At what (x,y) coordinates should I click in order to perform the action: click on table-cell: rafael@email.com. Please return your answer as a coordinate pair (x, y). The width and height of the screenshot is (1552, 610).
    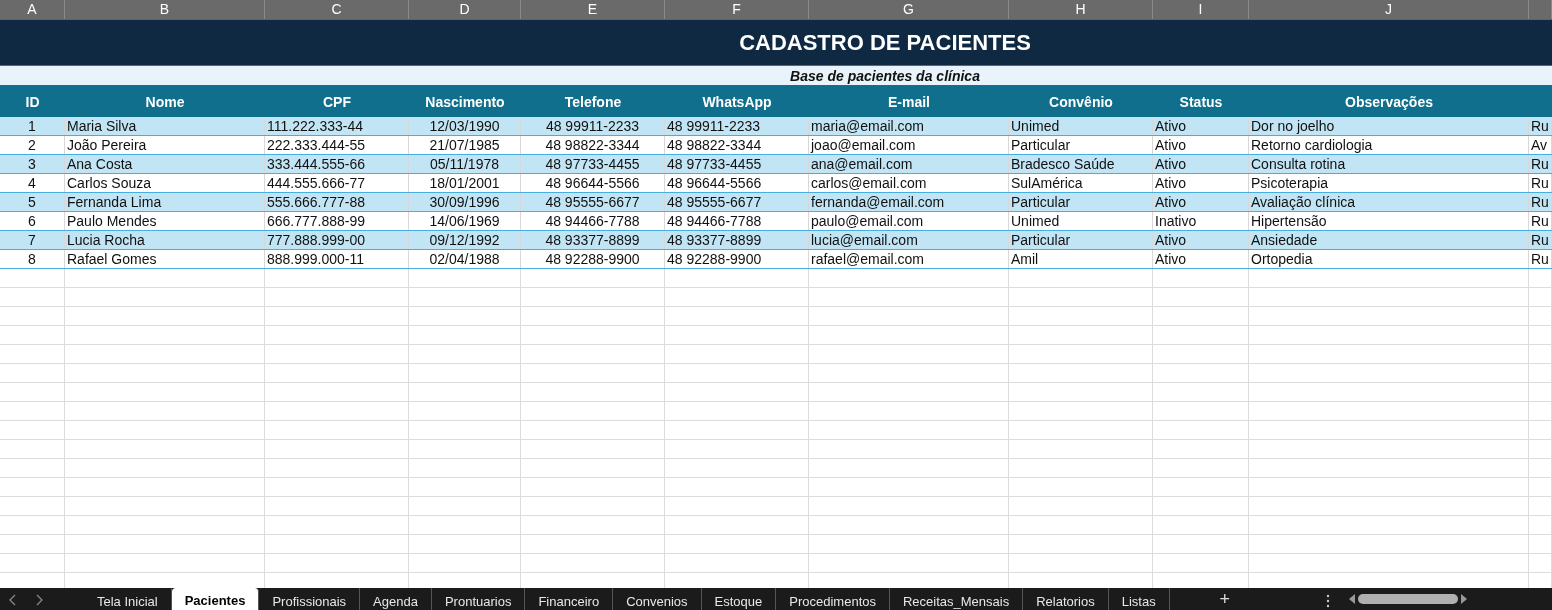
    Looking at the image, I should click on (909, 259).